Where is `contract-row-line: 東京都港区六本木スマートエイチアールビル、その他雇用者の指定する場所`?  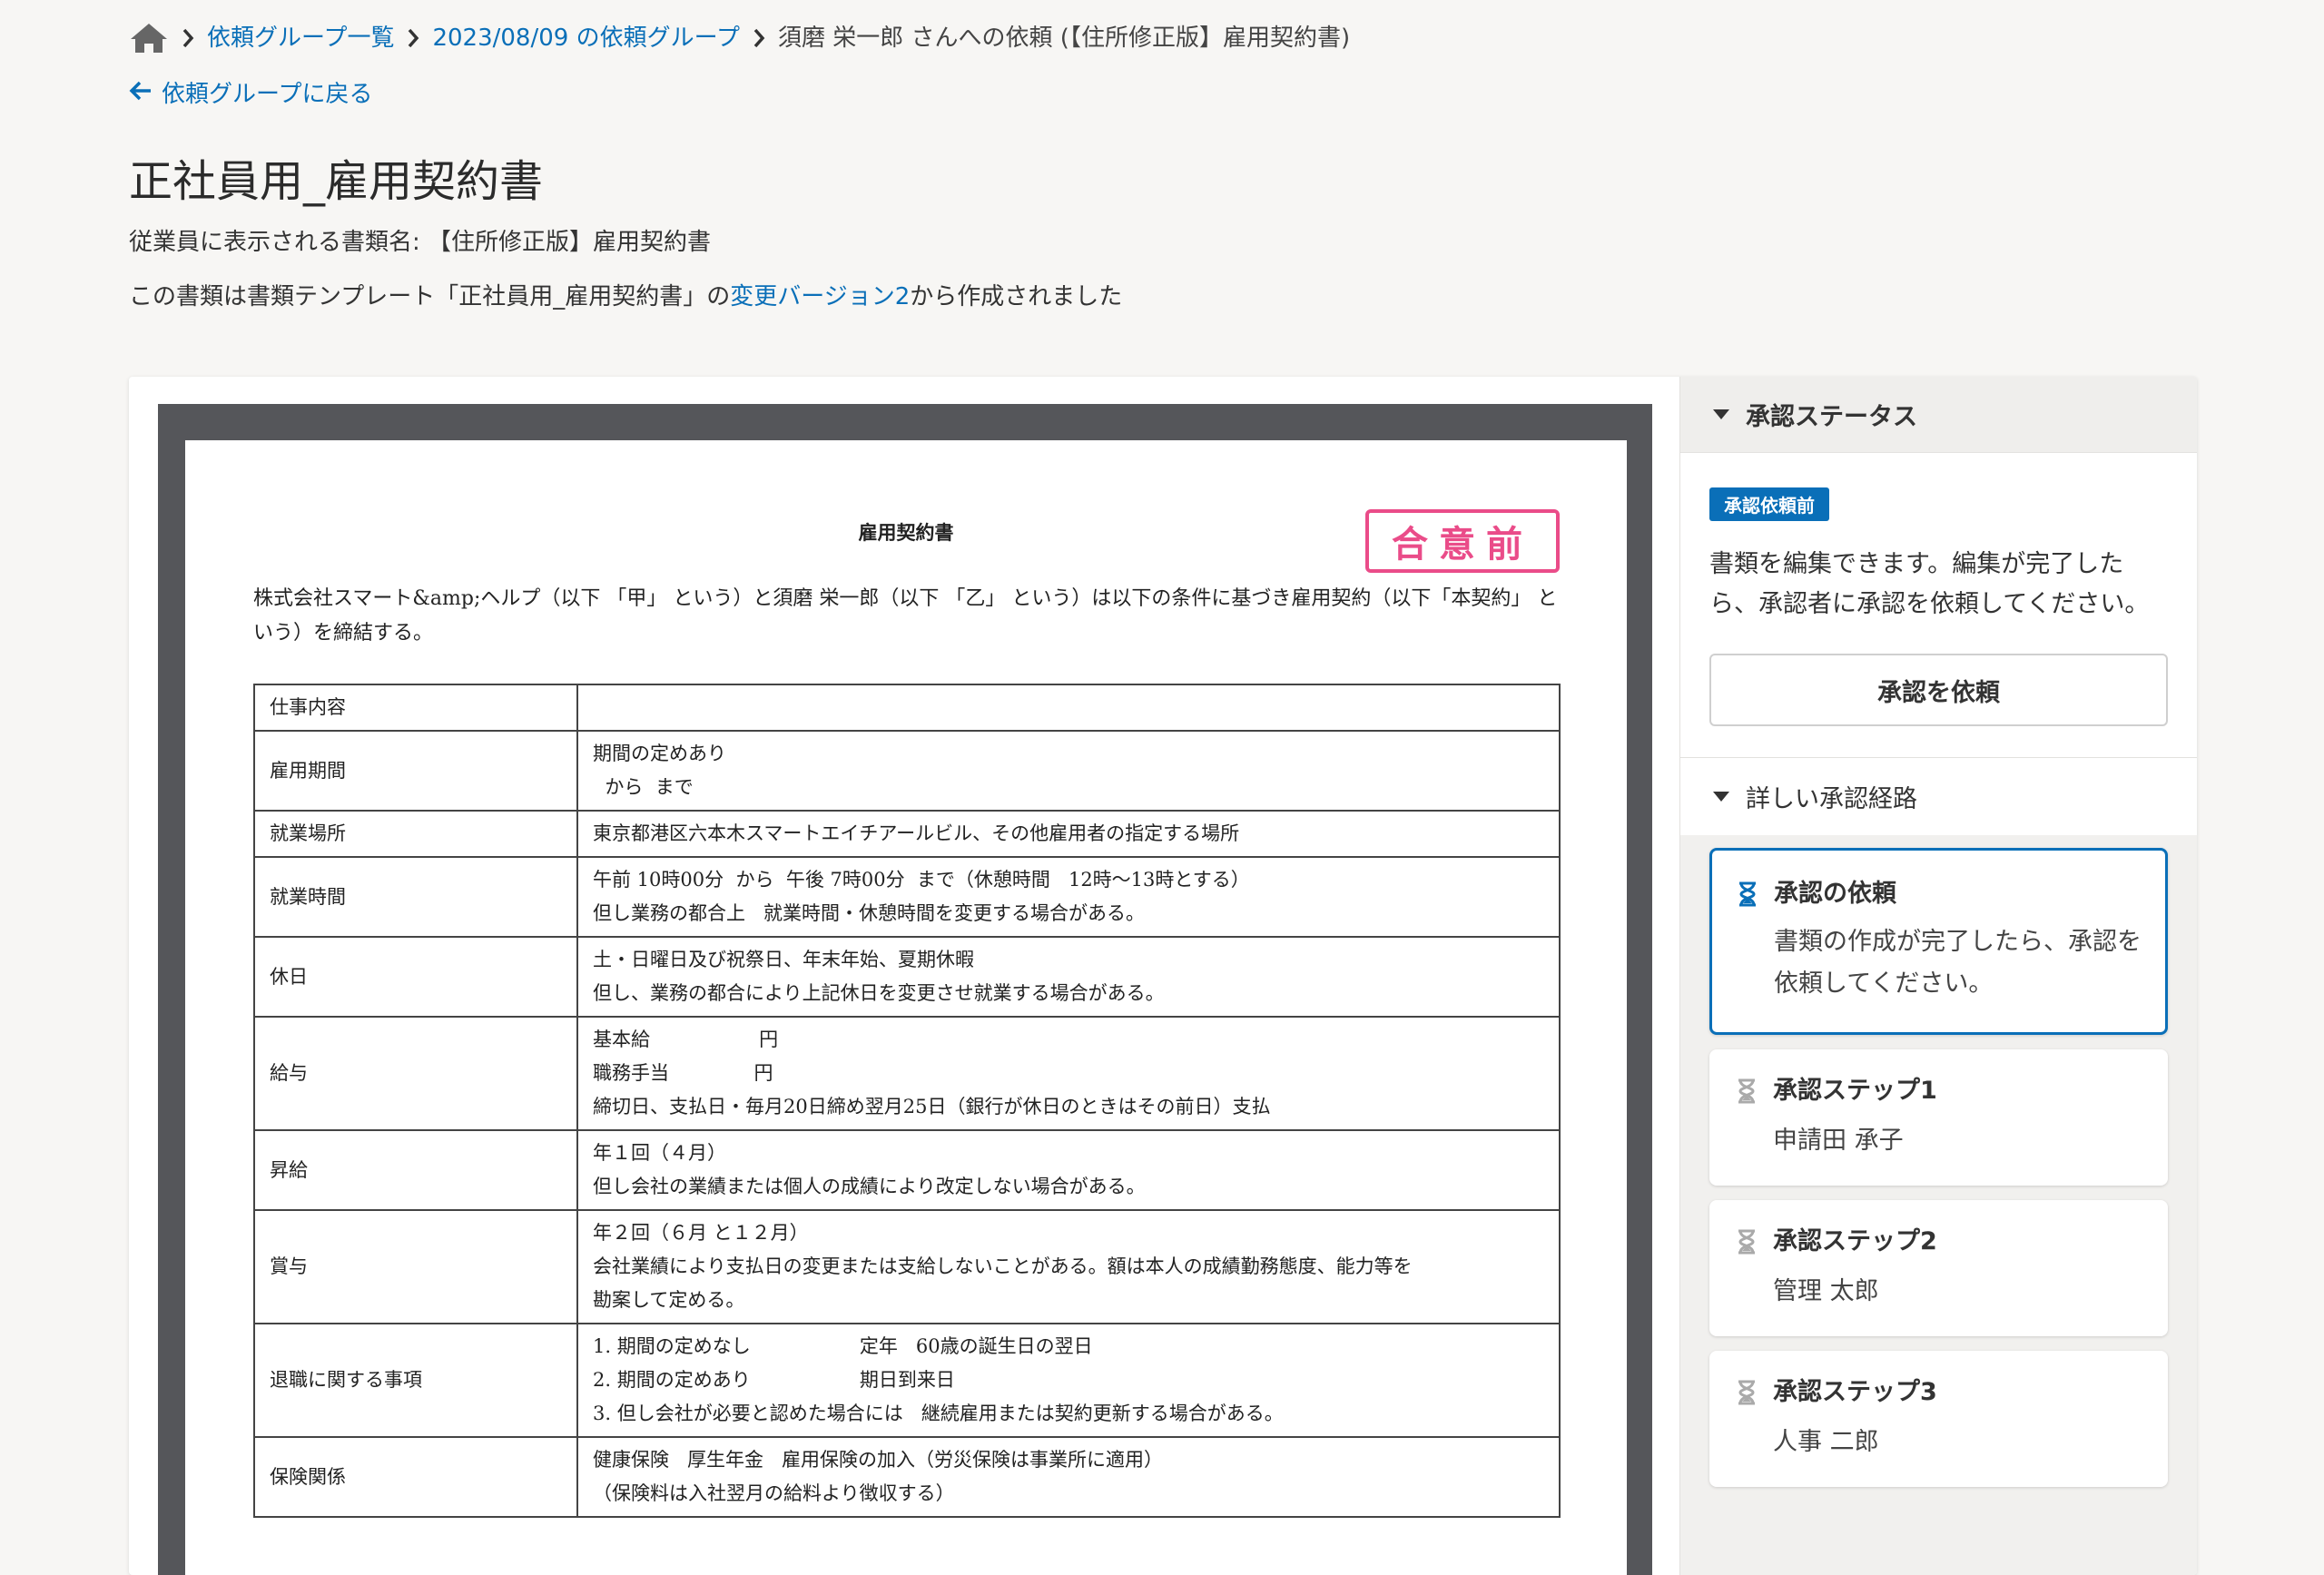 contract-row-line: 東京都港区六本木スマートエイチアールビル、その他雇用者の指定する場所 is located at coordinates (916, 833).